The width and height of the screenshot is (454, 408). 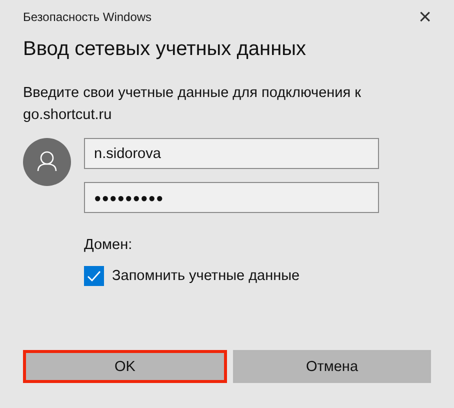 I want to click on username-field: n.sidorova, so click(x=231, y=153).